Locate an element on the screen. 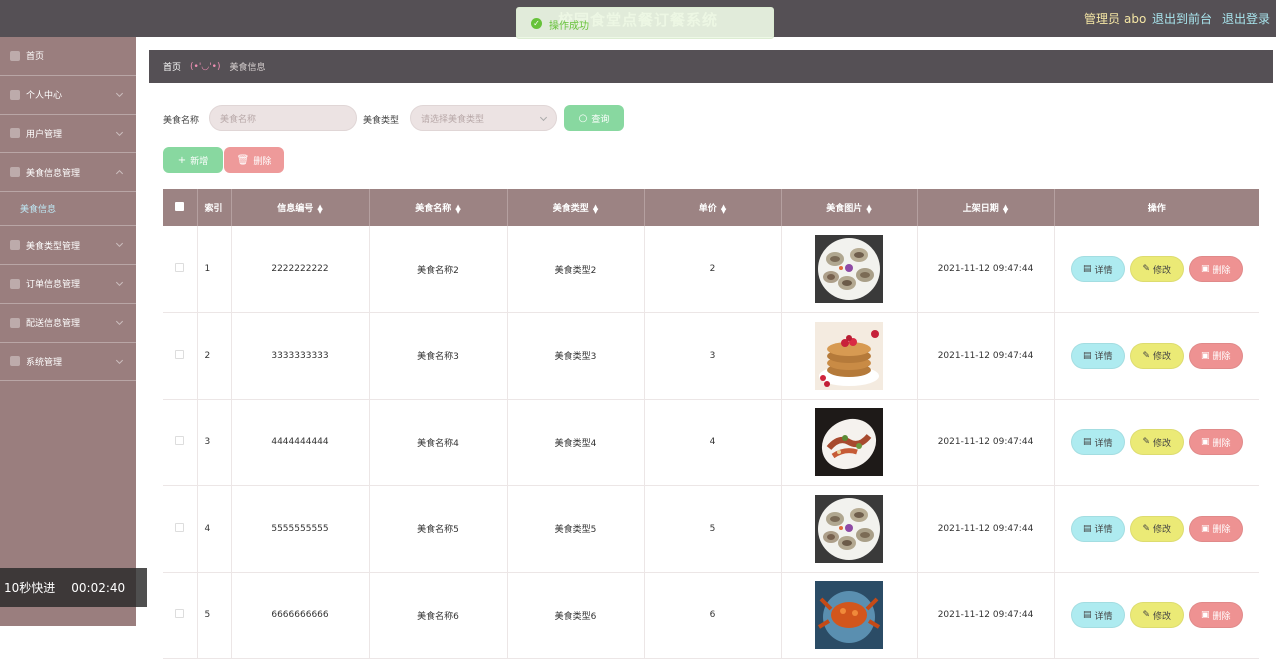 This screenshot has height=659, width=1276. row-select-cell is located at coordinates (180, 269).